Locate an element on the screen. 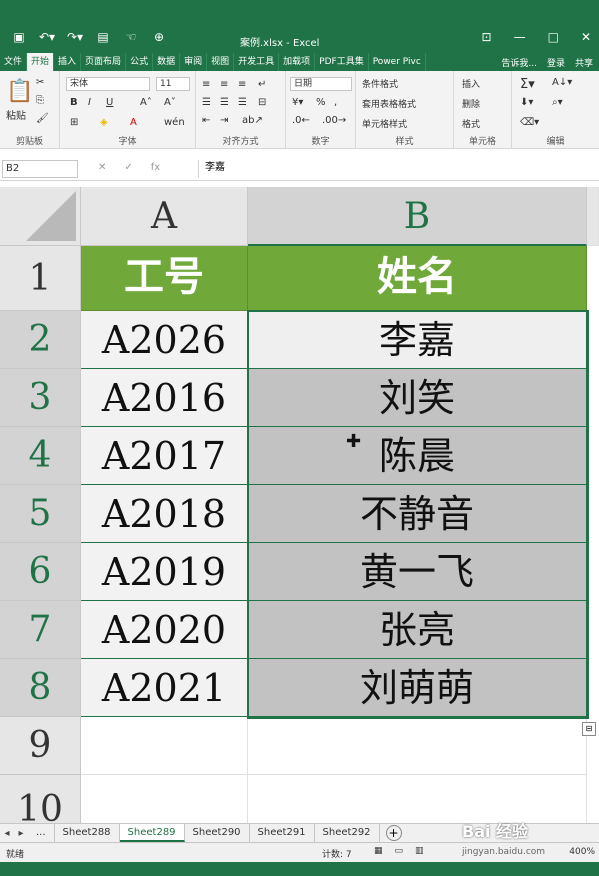 The height and width of the screenshot is (876, 599). select-all-corner is located at coordinates (40, 216).